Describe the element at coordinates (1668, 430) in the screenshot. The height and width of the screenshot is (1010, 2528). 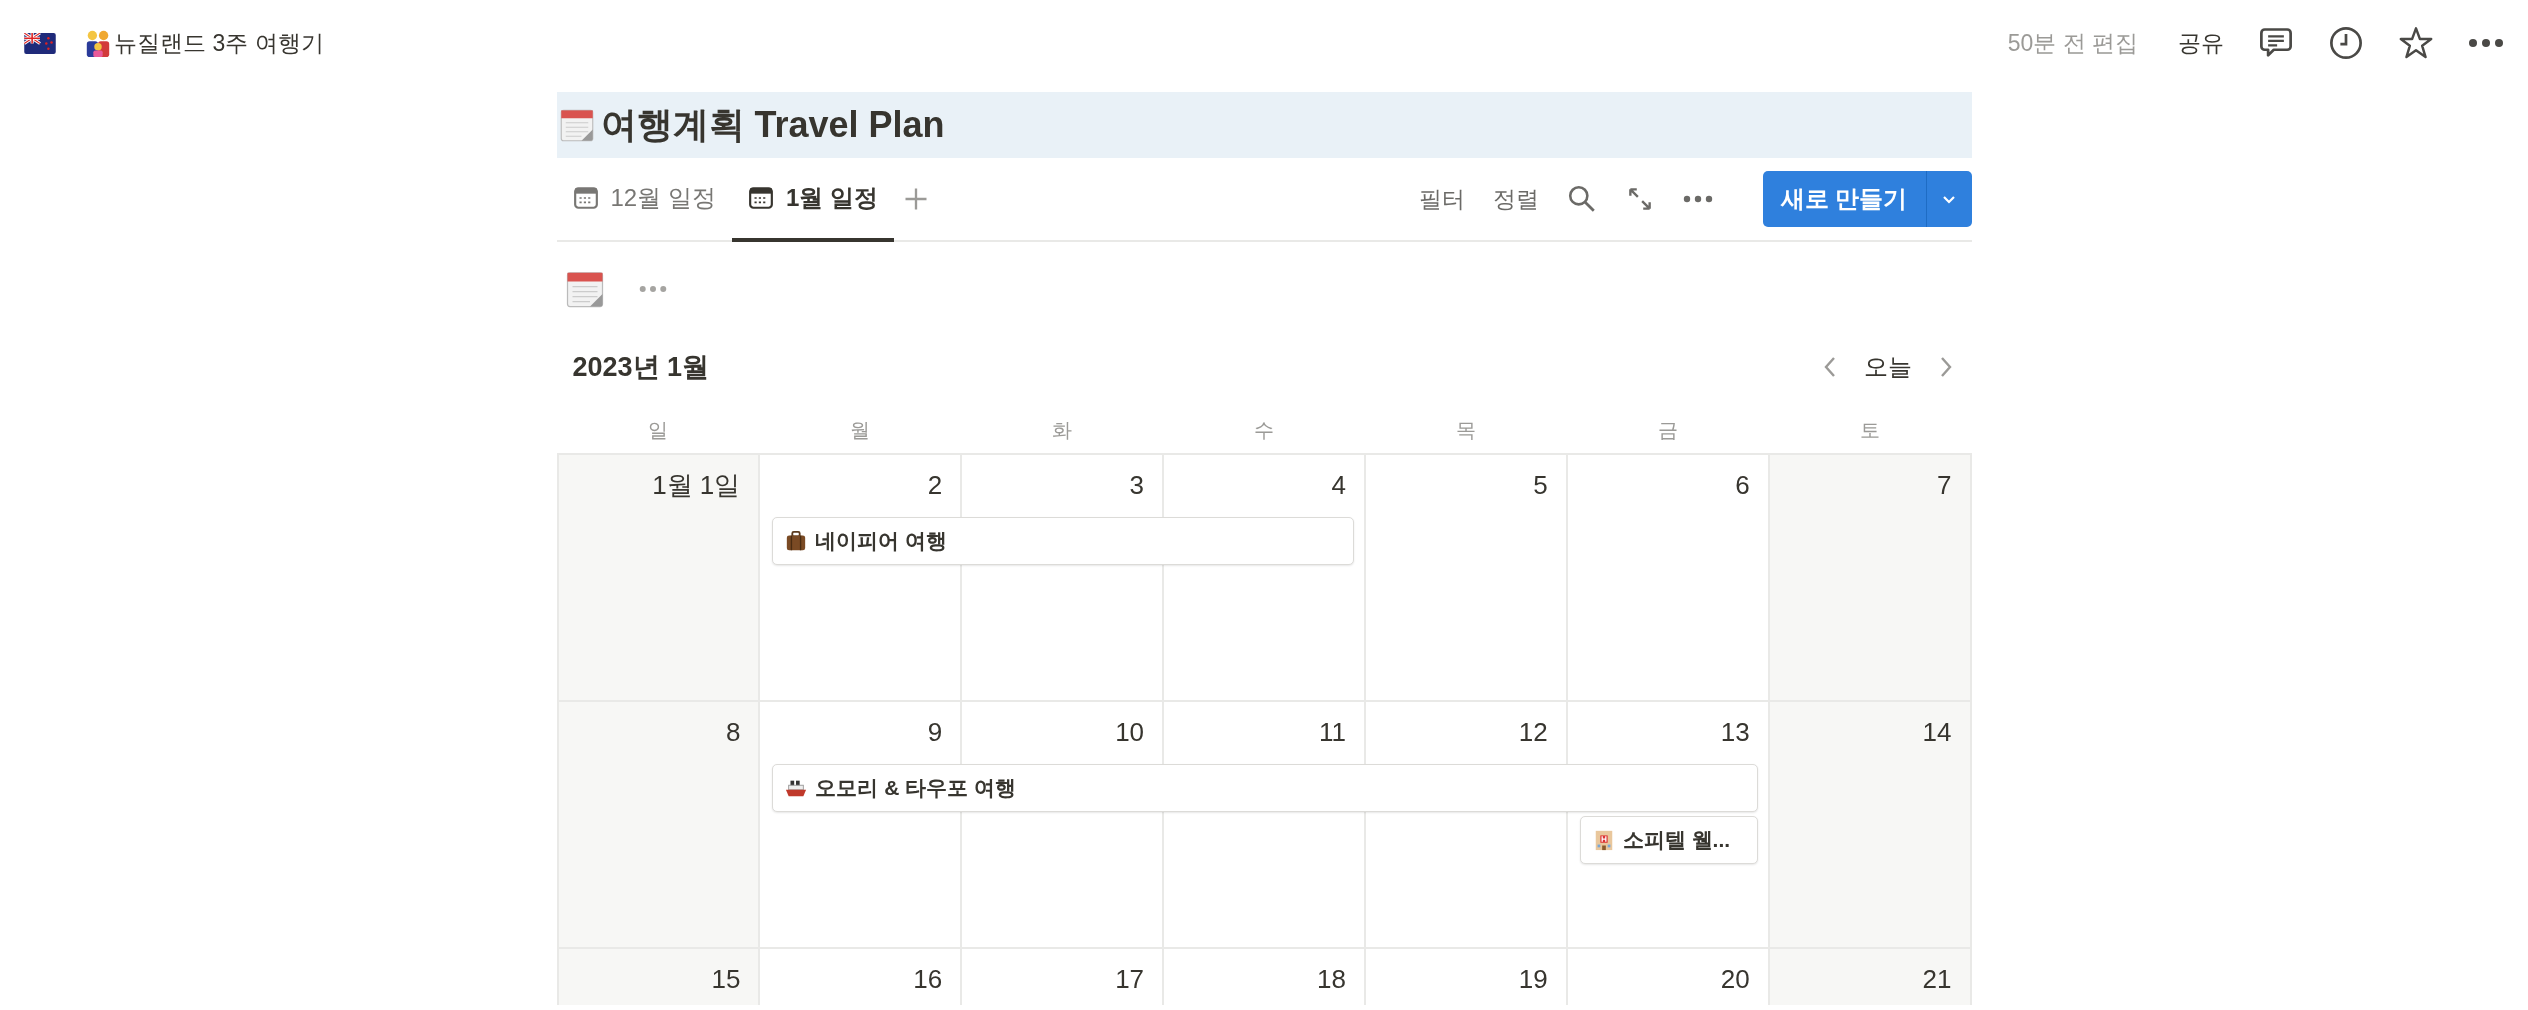
I see `weekday-label: 금` at that location.